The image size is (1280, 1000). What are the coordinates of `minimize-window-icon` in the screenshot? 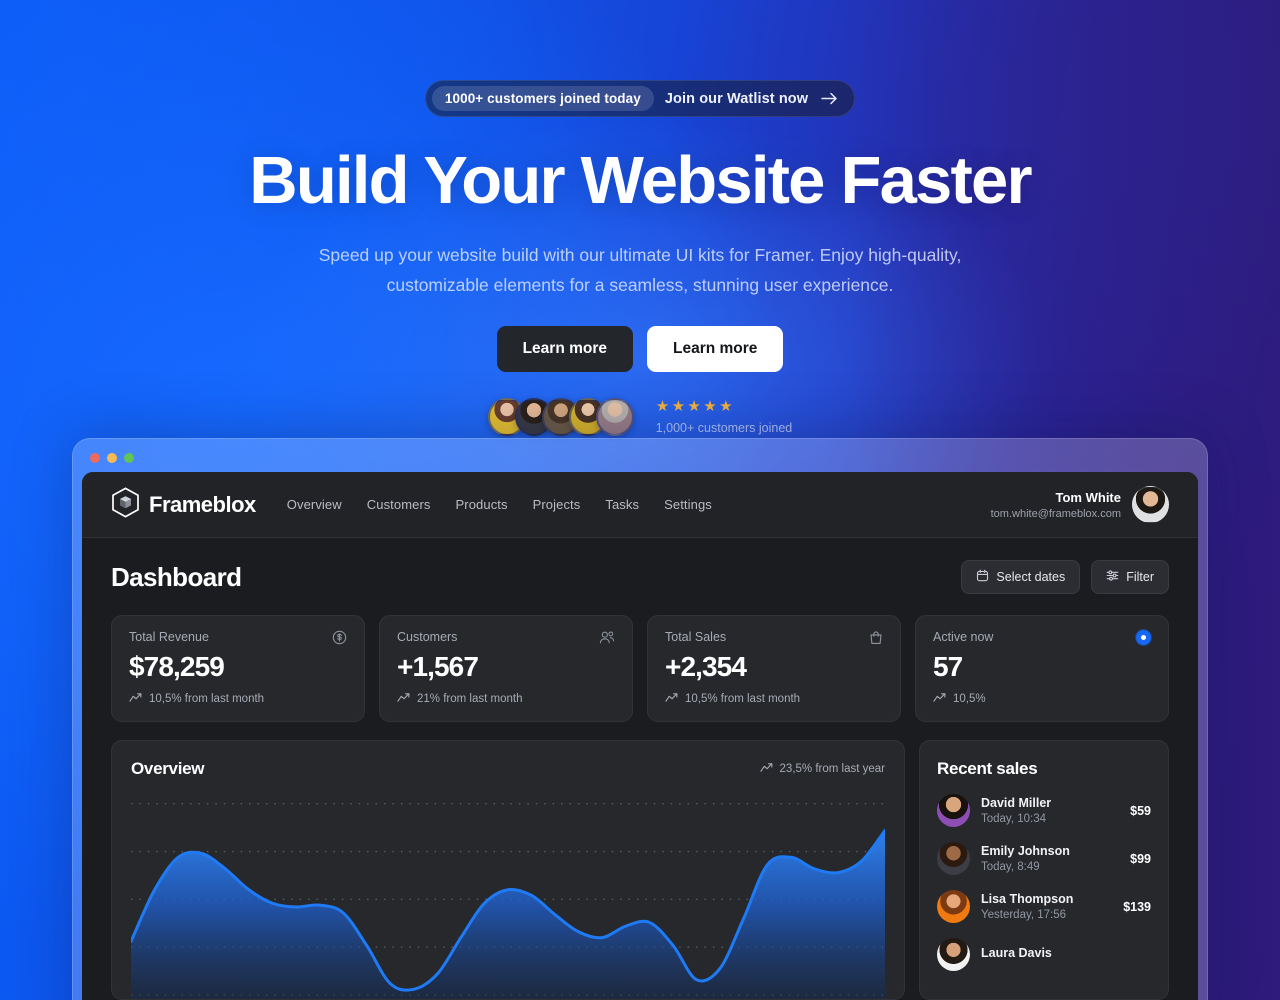 It's located at (112, 458).